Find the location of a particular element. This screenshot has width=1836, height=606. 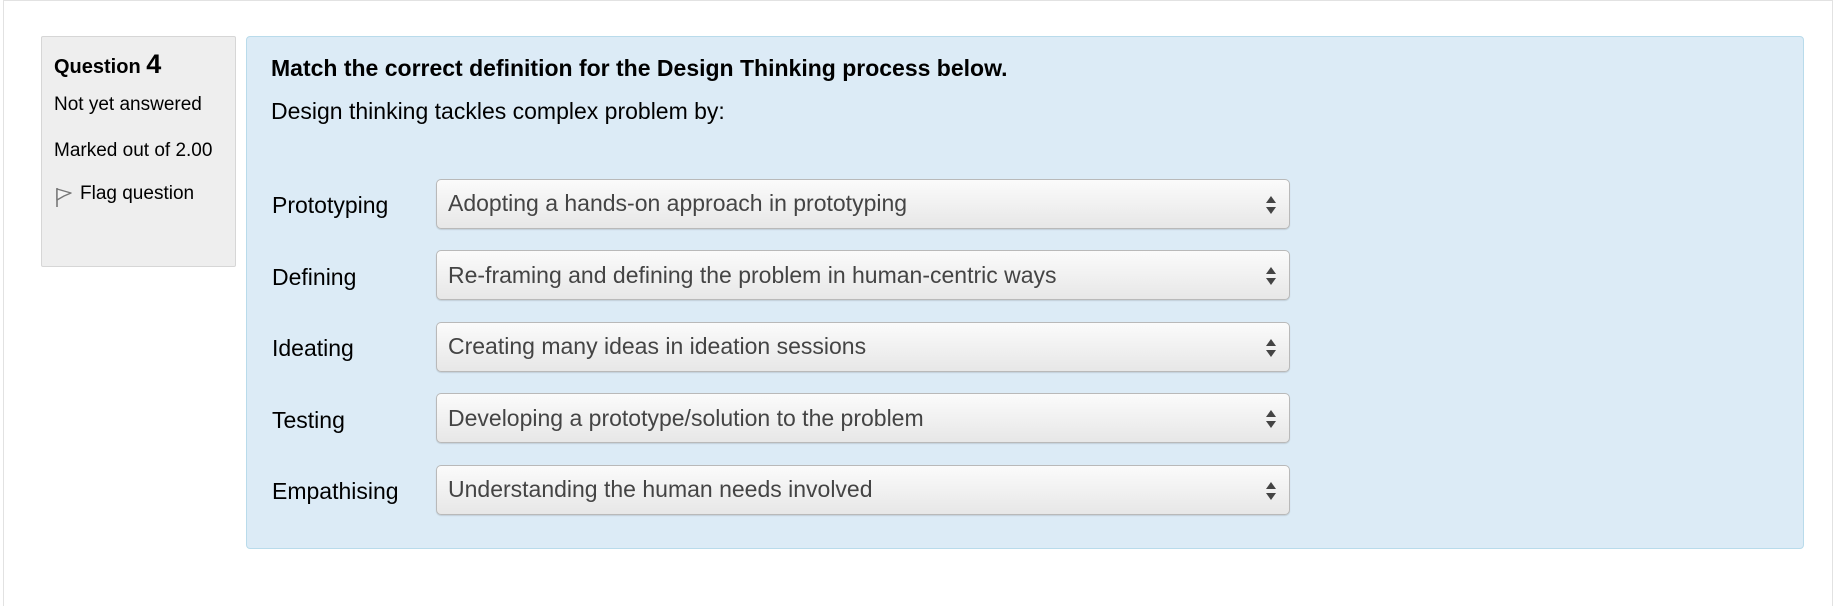

flag-question-link: Flag question is located at coordinates (138, 194).